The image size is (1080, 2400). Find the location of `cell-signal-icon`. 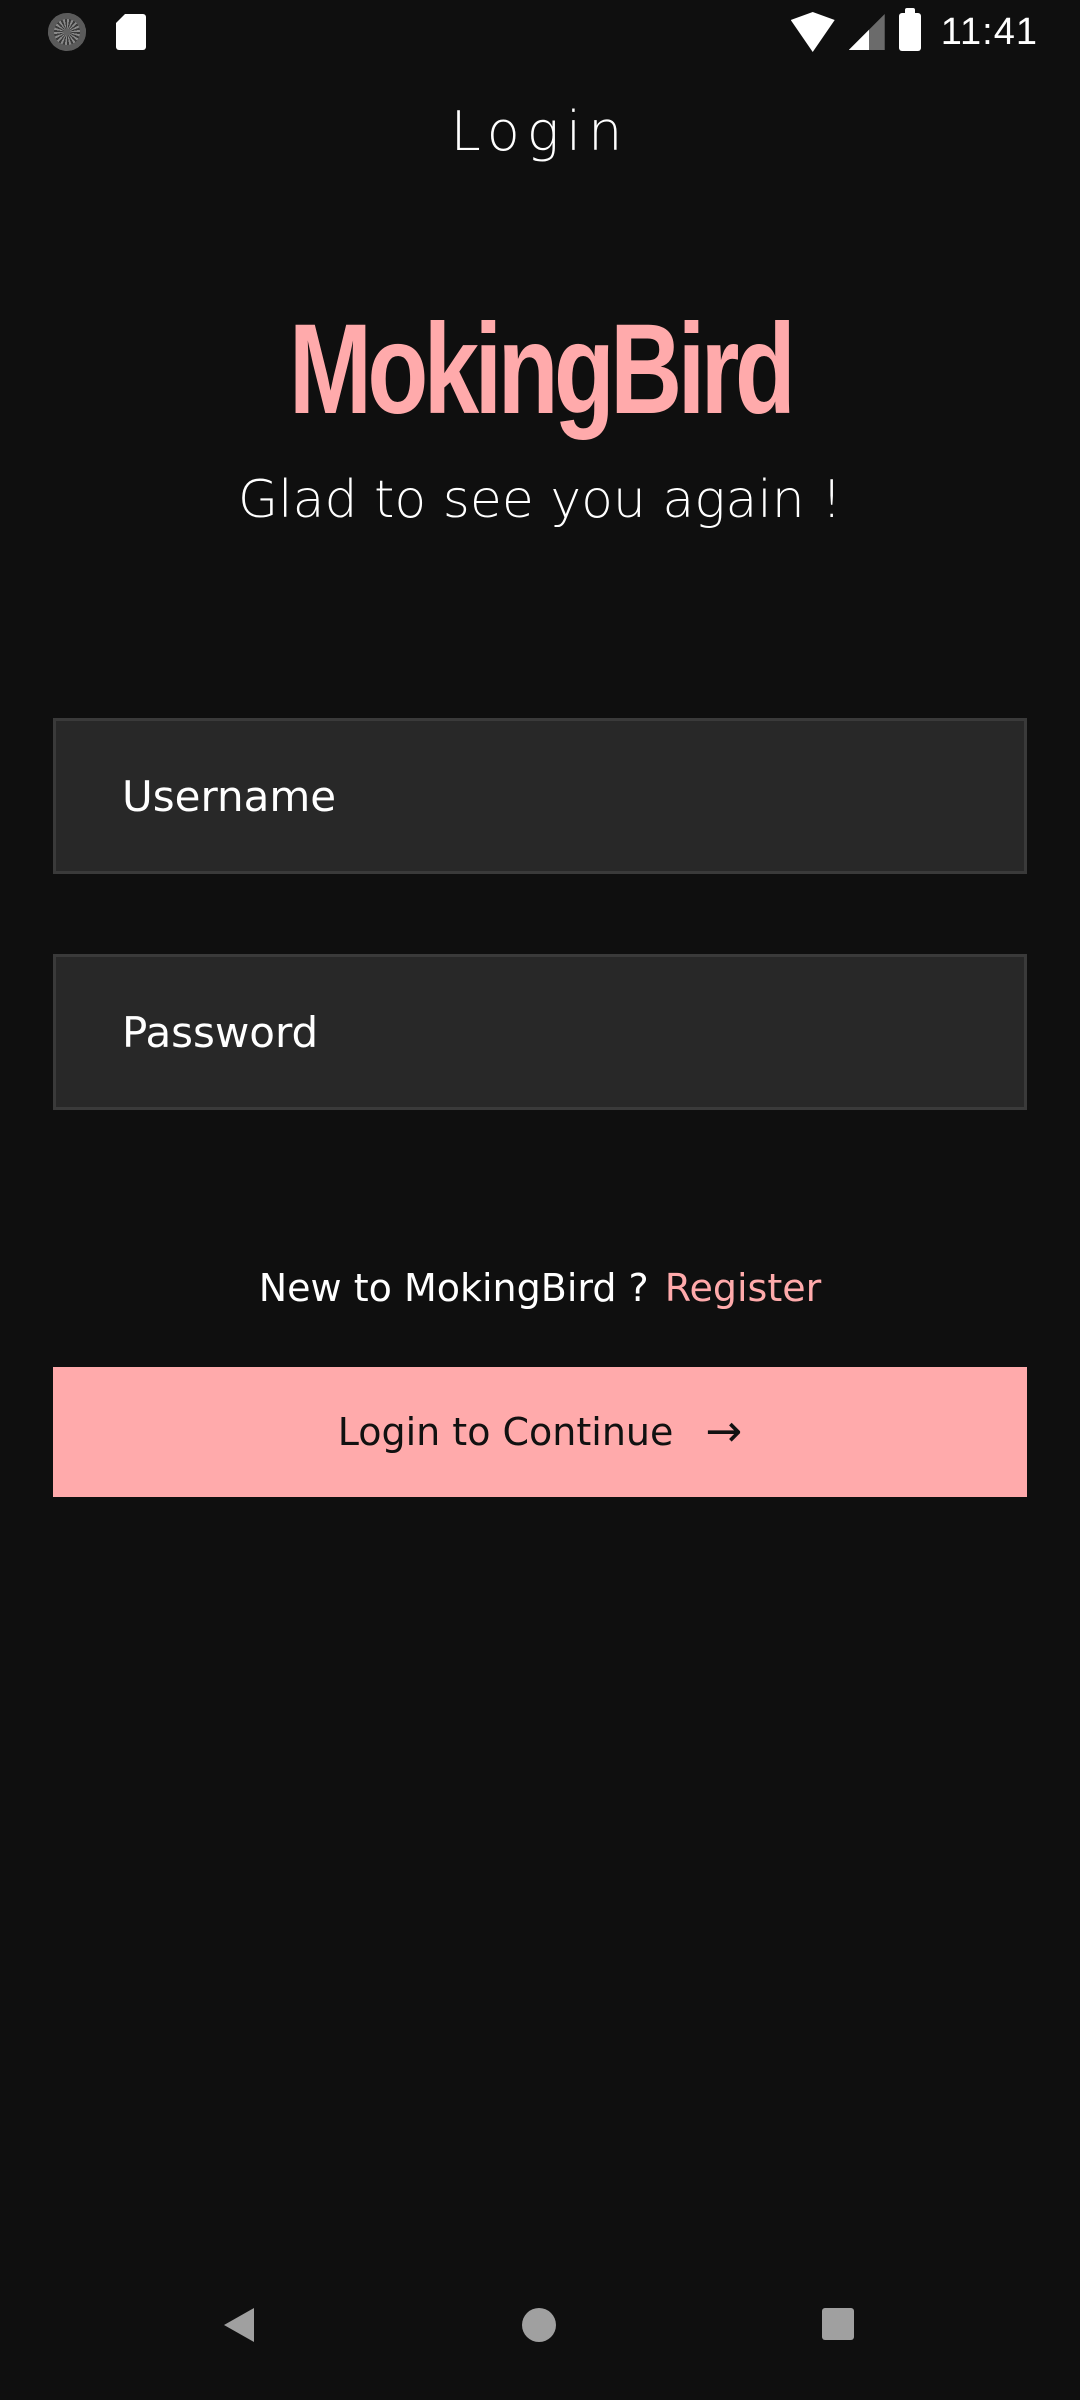

cell-signal-icon is located at coordinates (866, 32).